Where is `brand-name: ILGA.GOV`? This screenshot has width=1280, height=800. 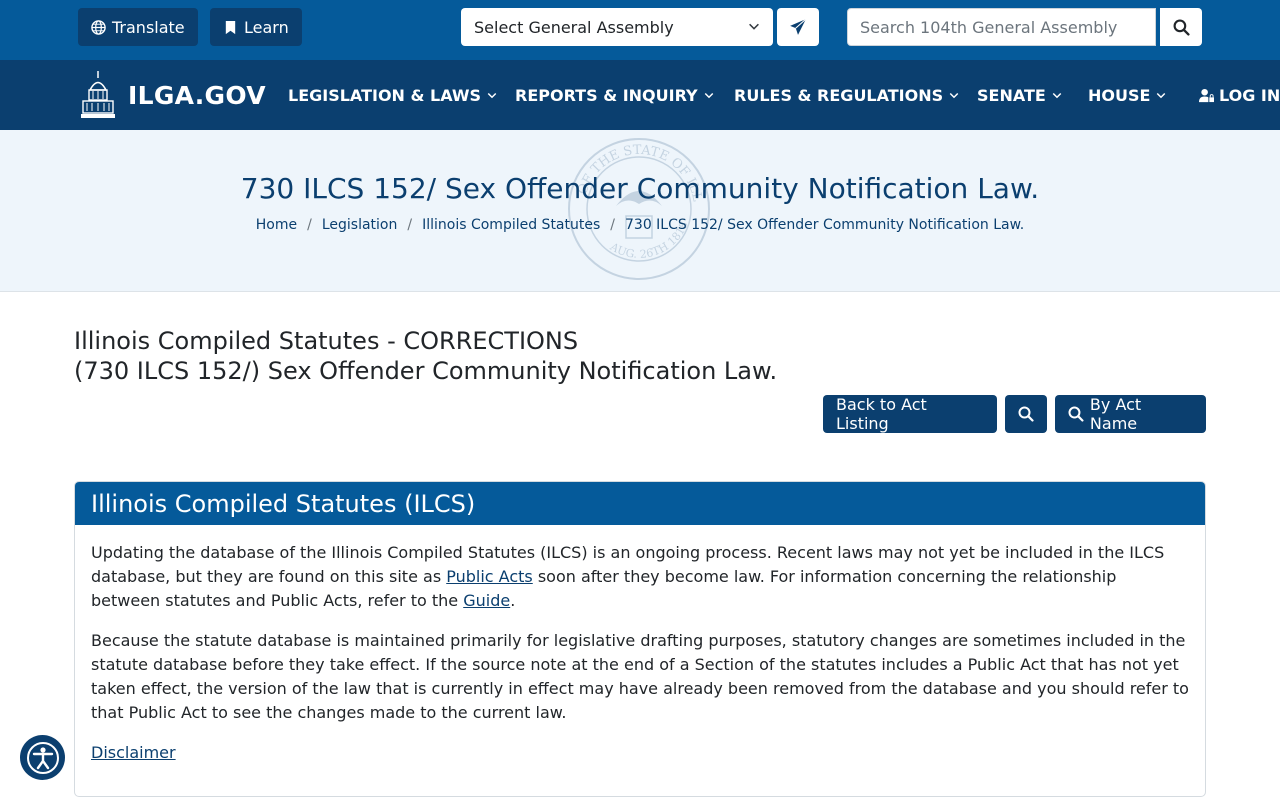 brand-name: ILGA.GOV is located at coordinates (197, 95).